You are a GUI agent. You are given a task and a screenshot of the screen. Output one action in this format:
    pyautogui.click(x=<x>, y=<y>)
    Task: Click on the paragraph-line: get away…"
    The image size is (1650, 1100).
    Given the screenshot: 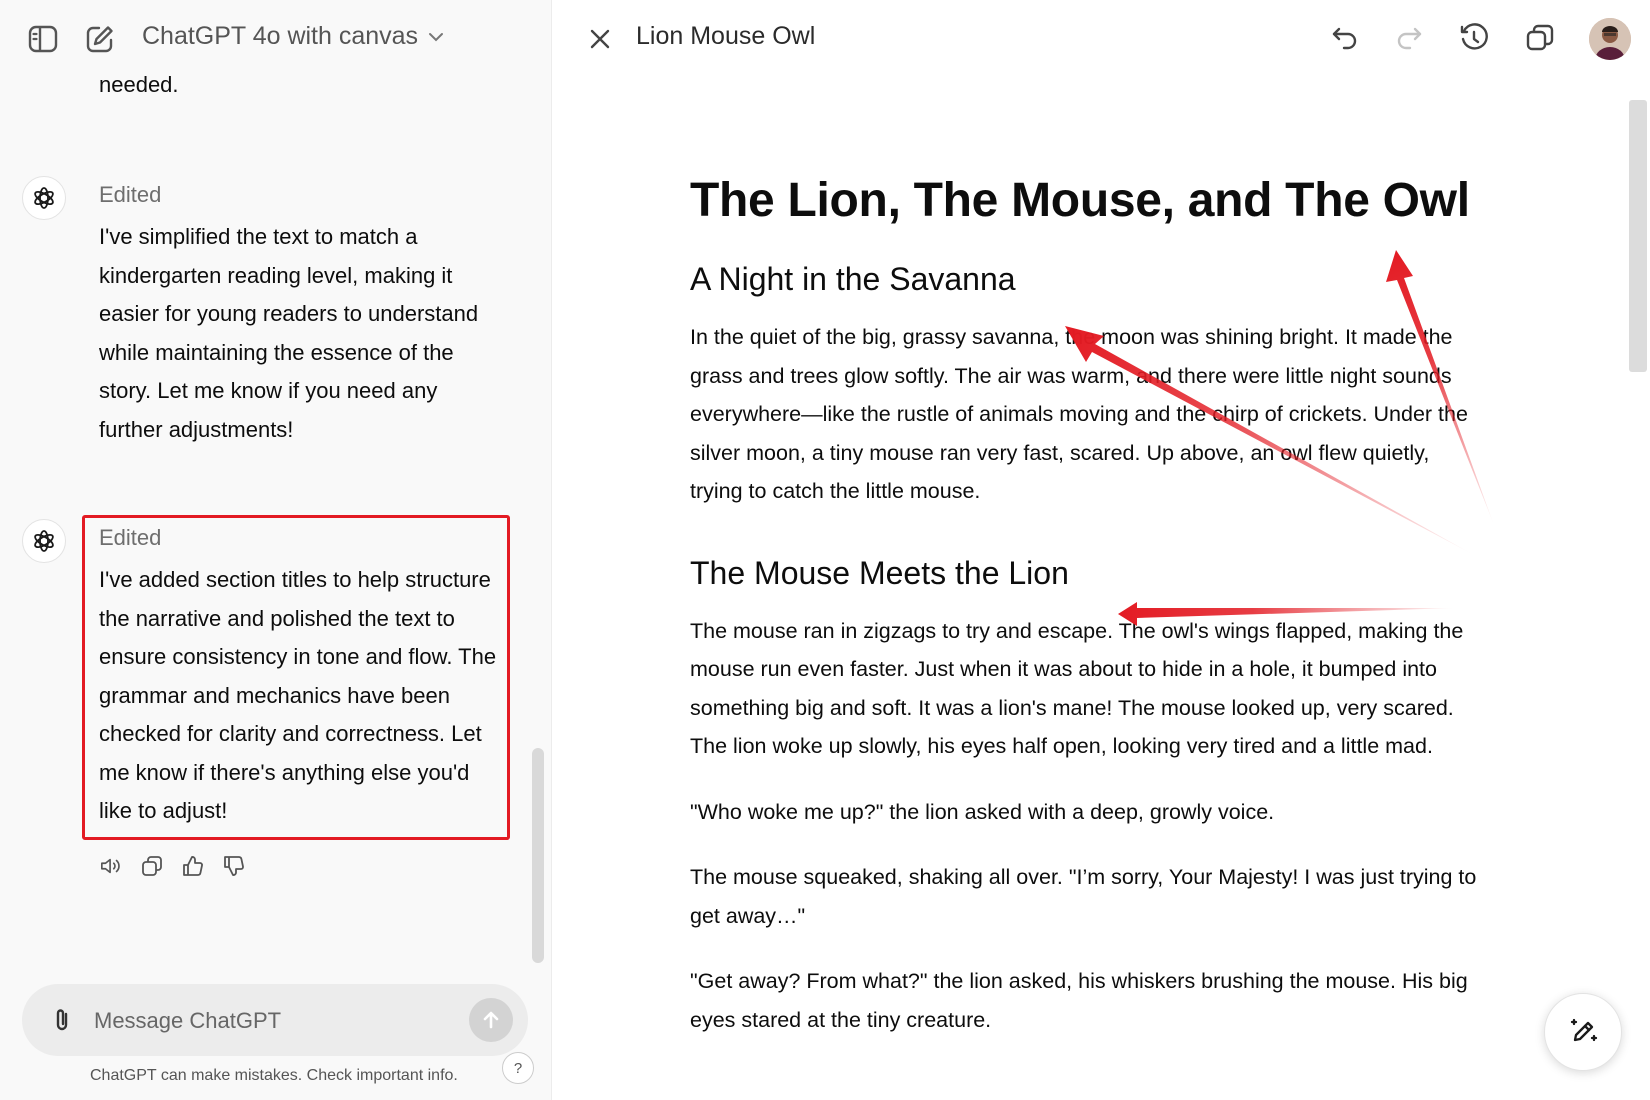 What is the action you would take?
    pyautogui.click(x=748, y=915)
    